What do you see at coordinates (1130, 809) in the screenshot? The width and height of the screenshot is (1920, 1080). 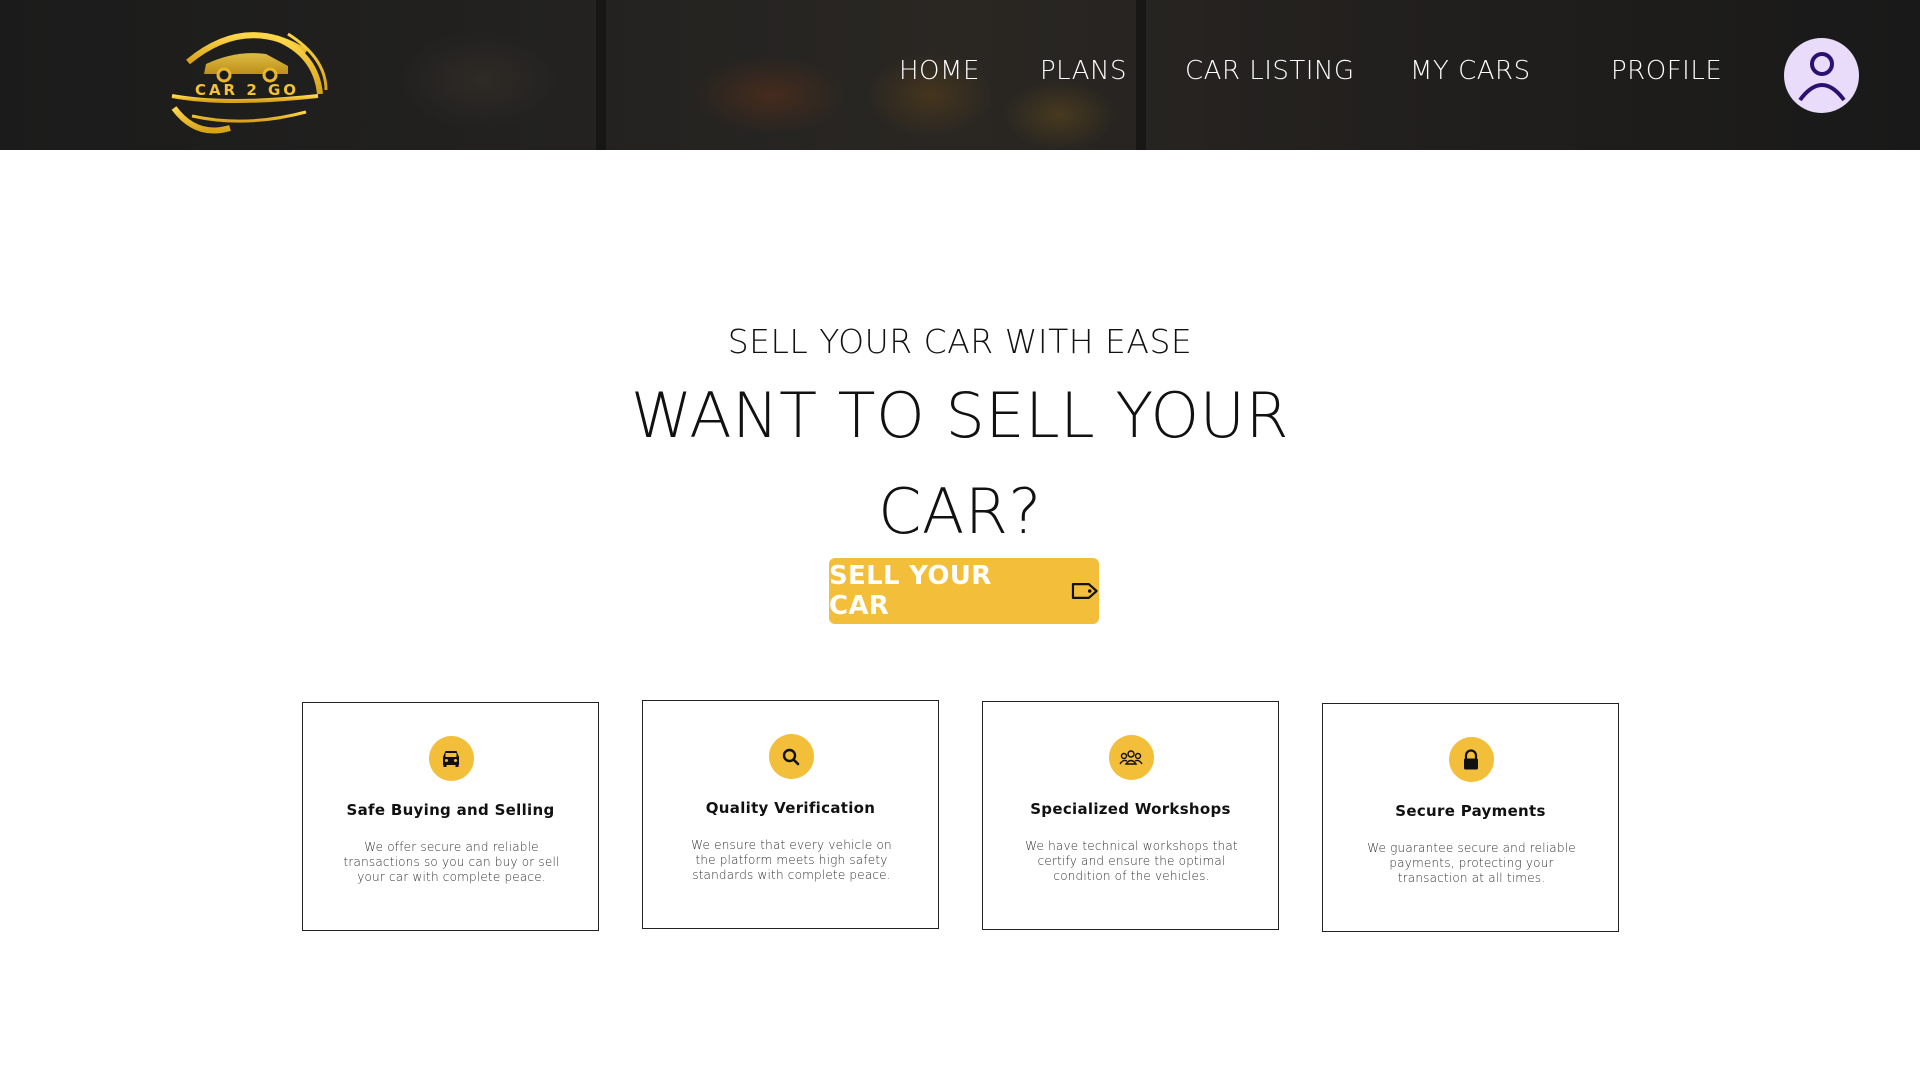 I see `feature-title: Specialized Workshops` at bounding box center [1130, 809].